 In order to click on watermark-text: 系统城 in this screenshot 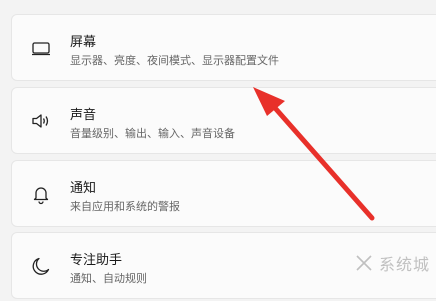, I will do `click(404, 264)`.